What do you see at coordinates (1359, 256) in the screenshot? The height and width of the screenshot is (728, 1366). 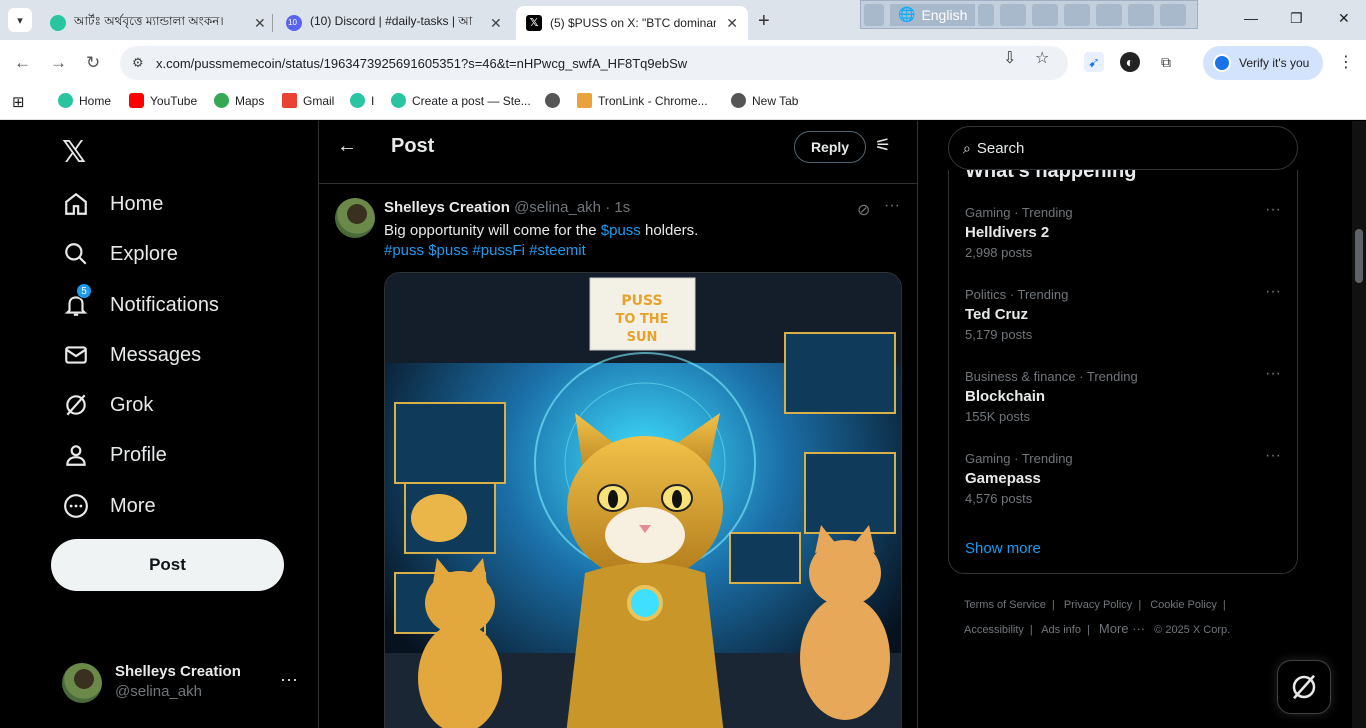 I see `scrollbar-thumb` at bounding box center [1359, 256].